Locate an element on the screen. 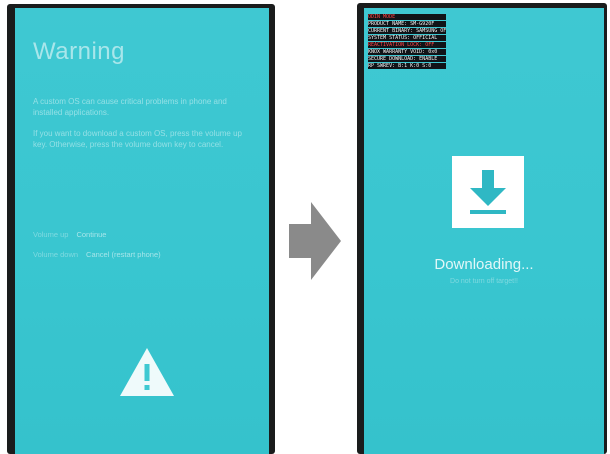 The height and width of the screenshot is (454, 610). key-name: Volume up is located at coordinates (51, 234).